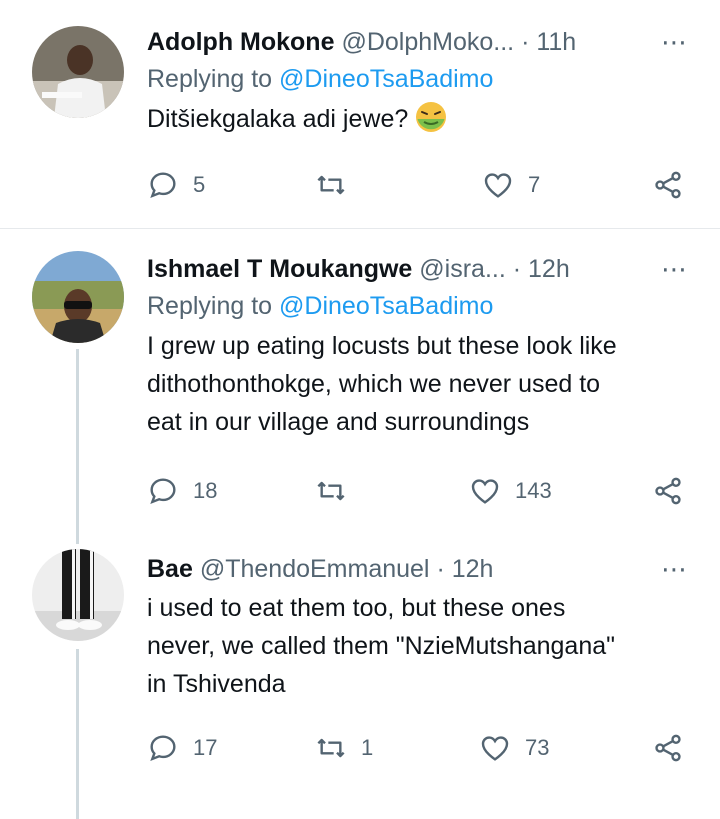 This screenshot has height=819, width=720. What do you see at coordinates (381, 646) in the screenshot?
I see `tweet-text-line: never, we called them "NzieMutshangana"` at bounding box center [381, 646].